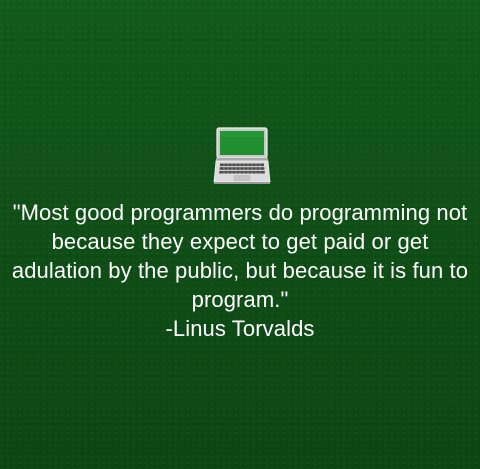  Describe the element at coordinates (240, 299) in the screenshot. I see `quote-line: program."` at that location.